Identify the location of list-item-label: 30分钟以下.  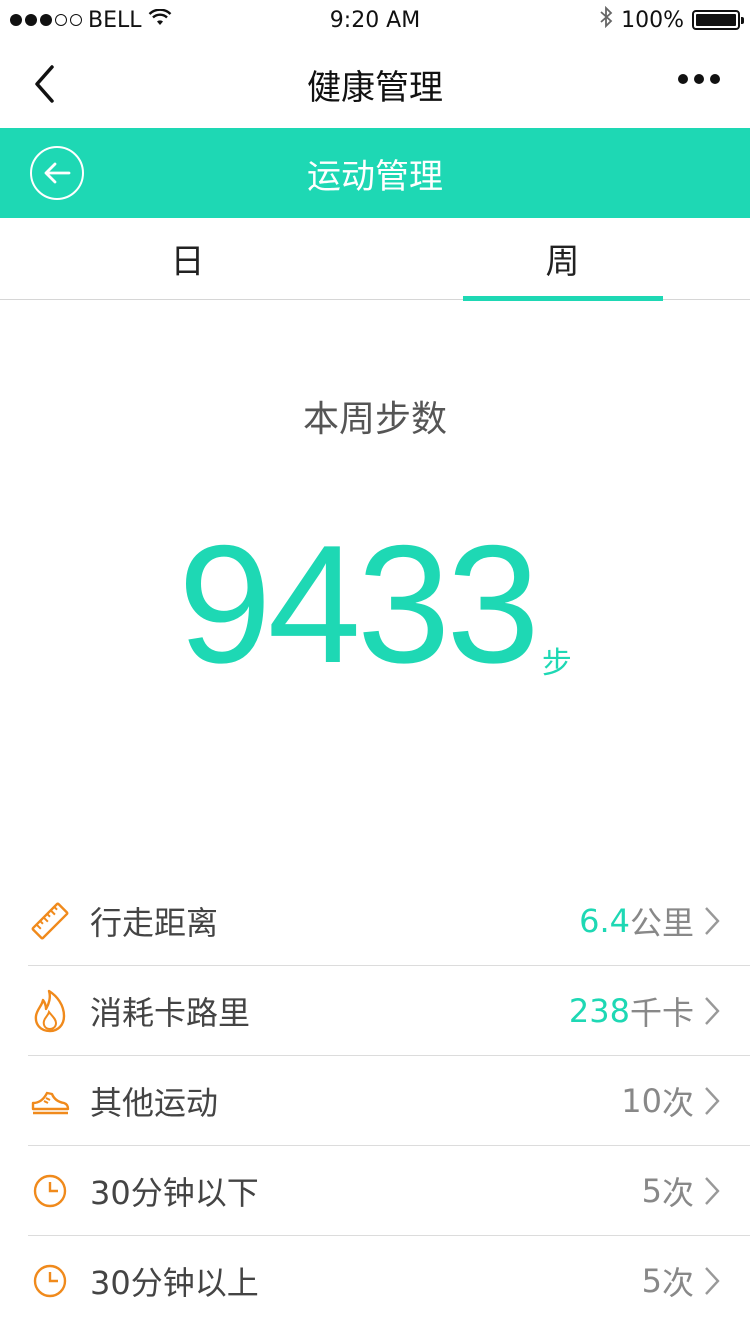
(174, 1192).